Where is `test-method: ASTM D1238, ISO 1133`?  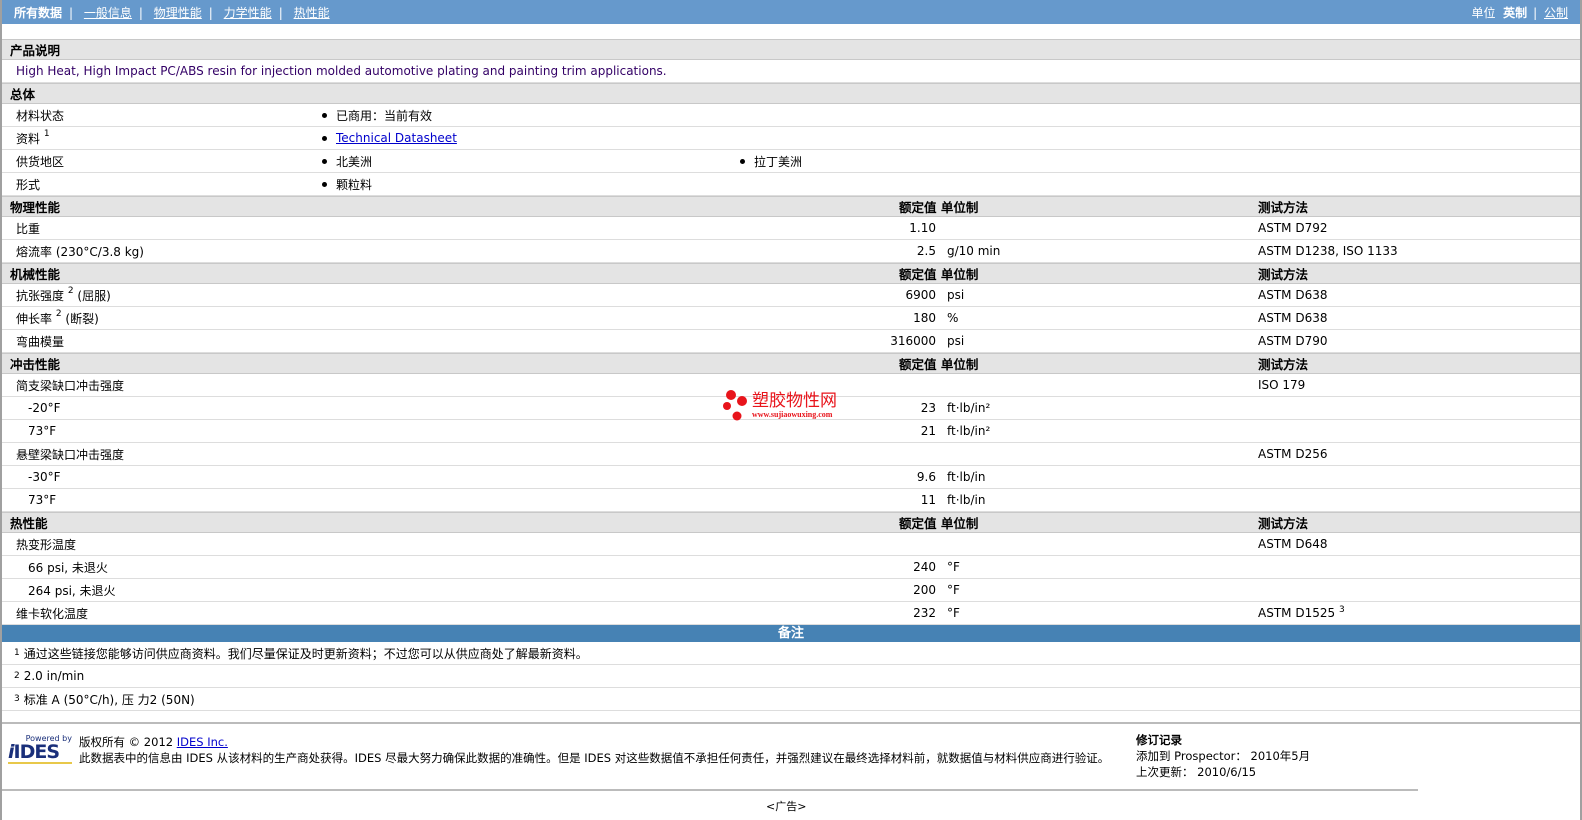 test-method: ASTM D1238, ISO 1133 is located at coordinates (1328, 251).